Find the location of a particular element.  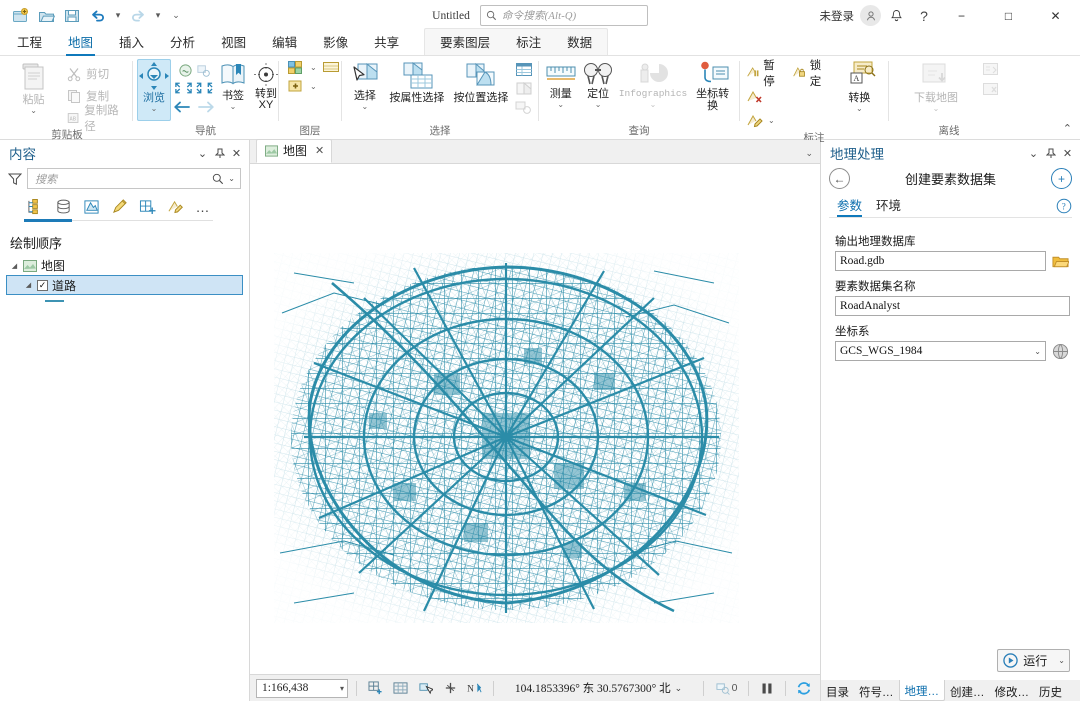

convert-labels-button: A 转换 ⌄ is located at coordinates (859, 86).